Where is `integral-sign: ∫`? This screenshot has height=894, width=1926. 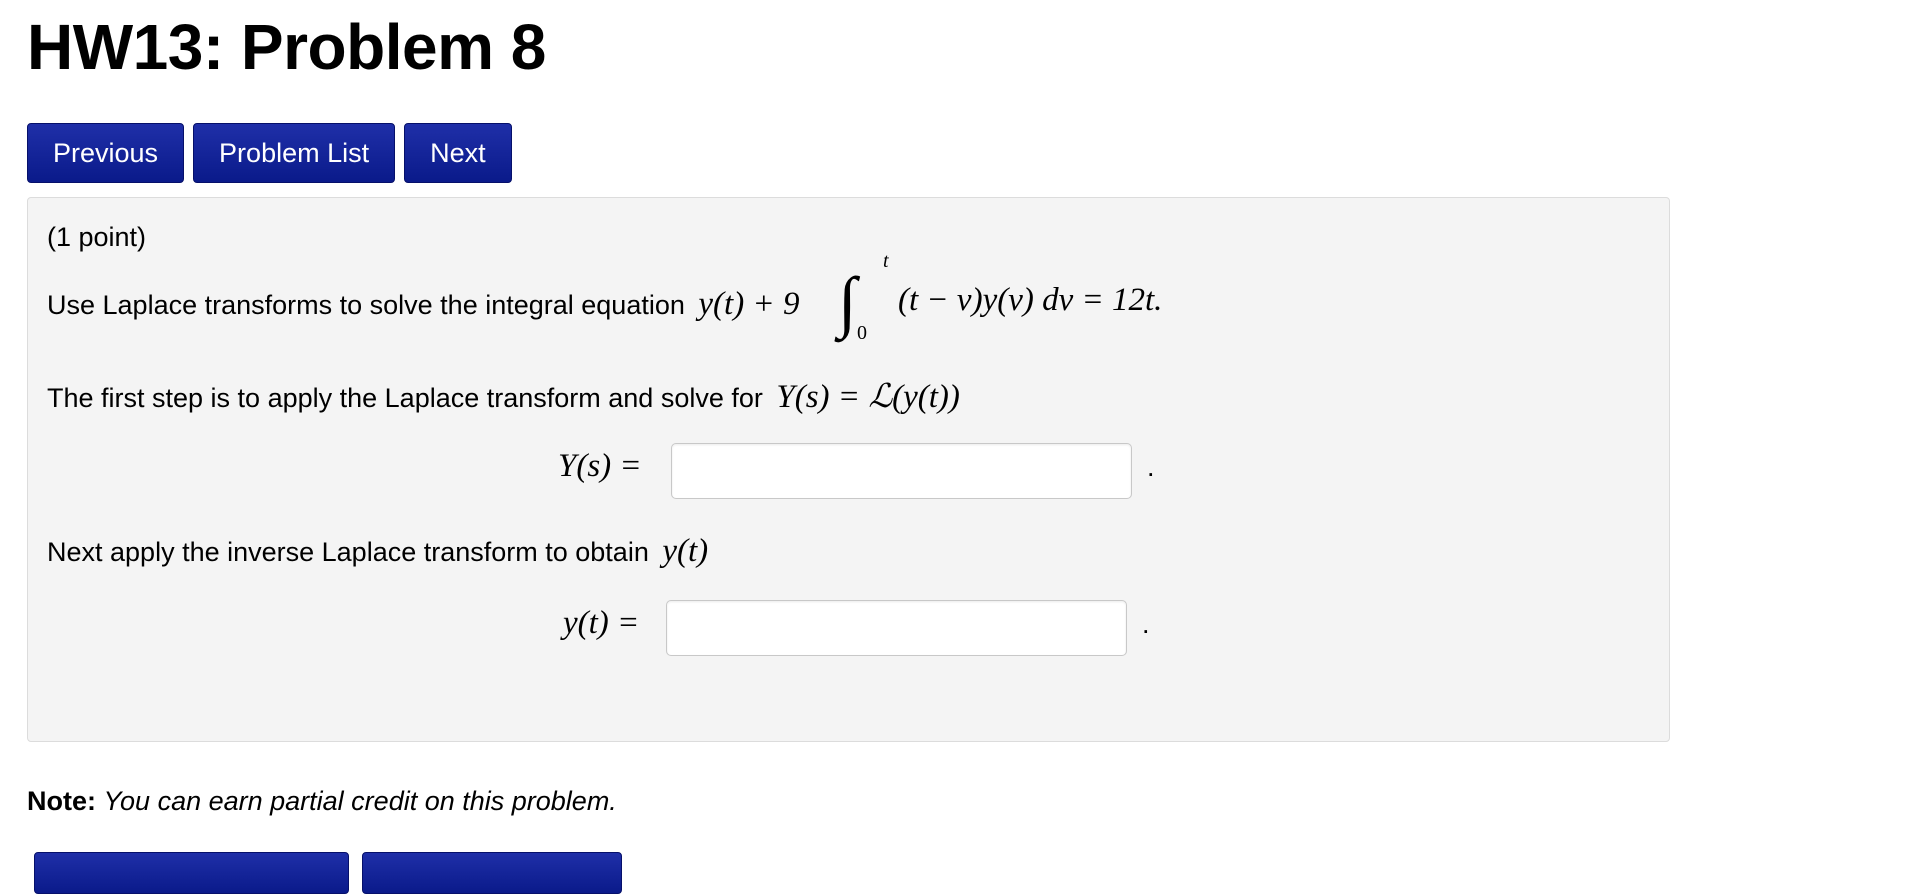 integral-sign: ∫ is located at coordinates (847, 301).